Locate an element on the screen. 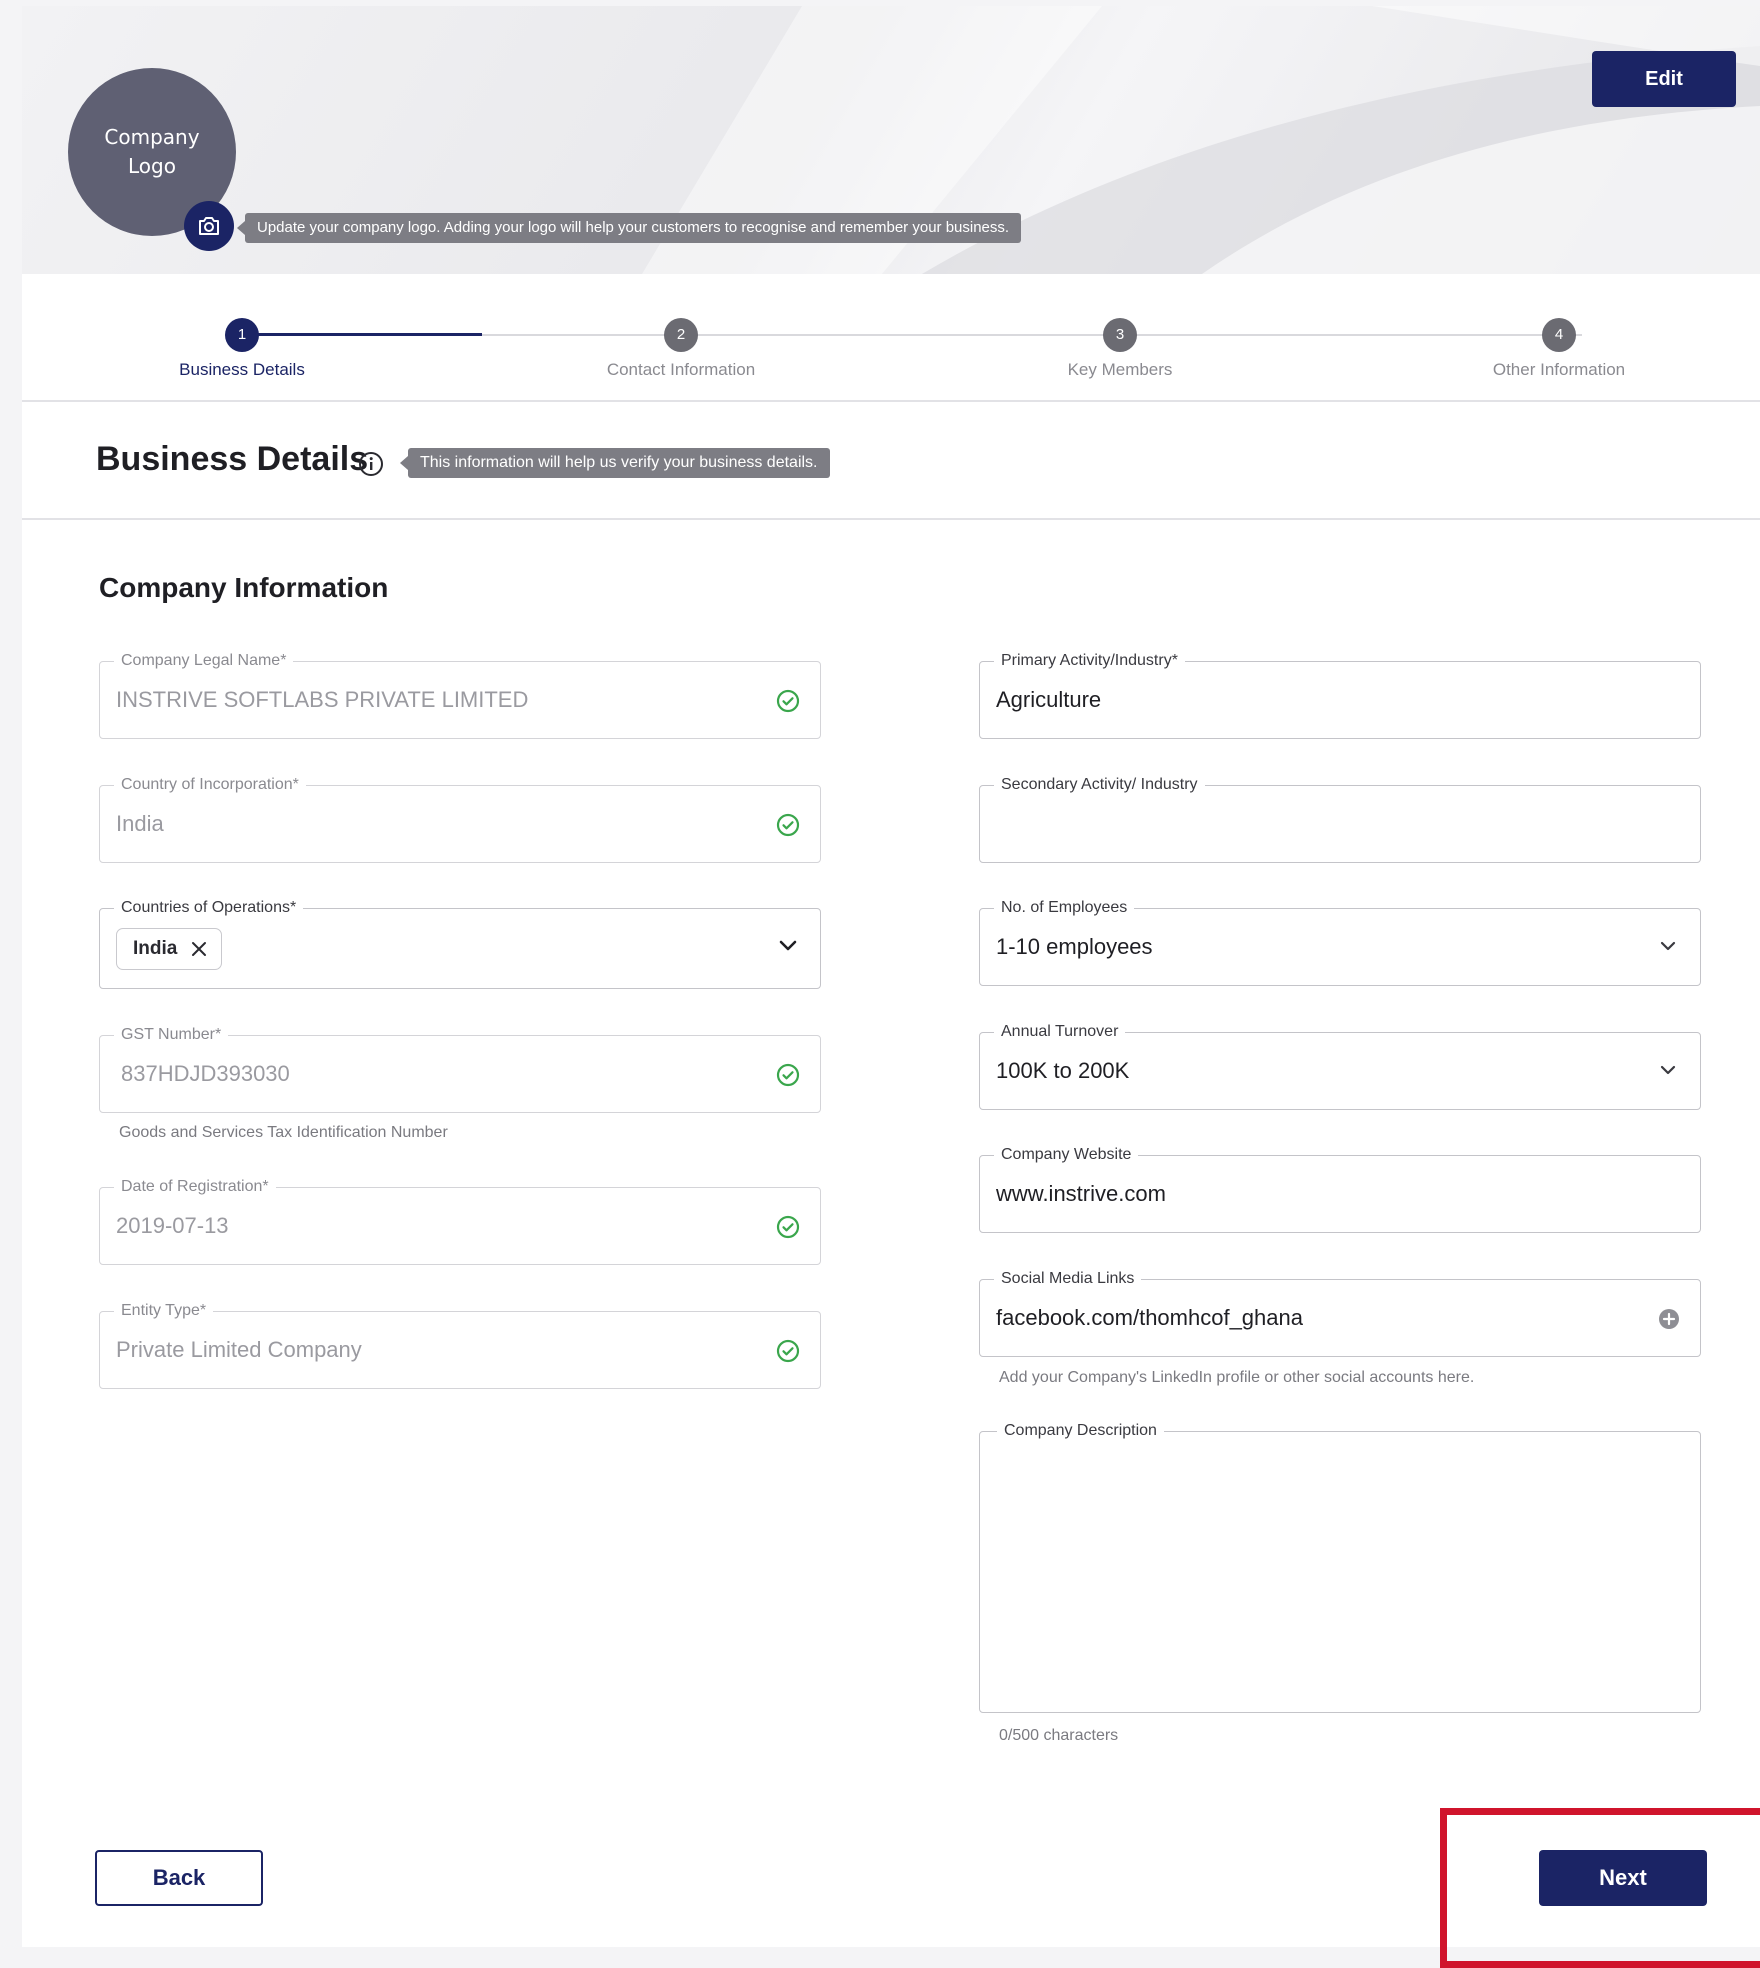  field-value: Private Limited Company is located at coordinates (239, 1349).